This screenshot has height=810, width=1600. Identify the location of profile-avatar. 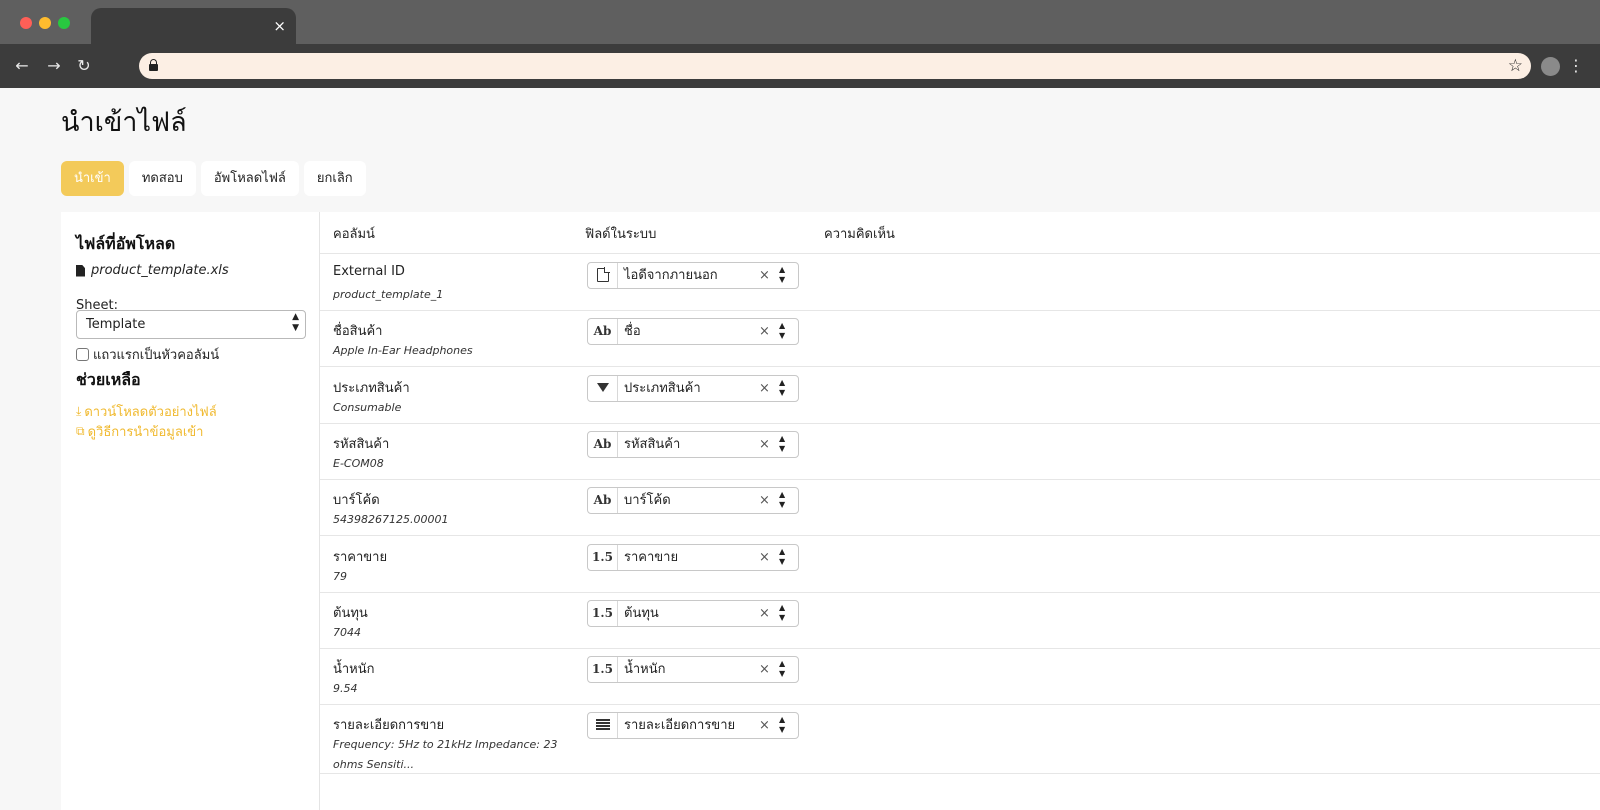
(1550, 66).